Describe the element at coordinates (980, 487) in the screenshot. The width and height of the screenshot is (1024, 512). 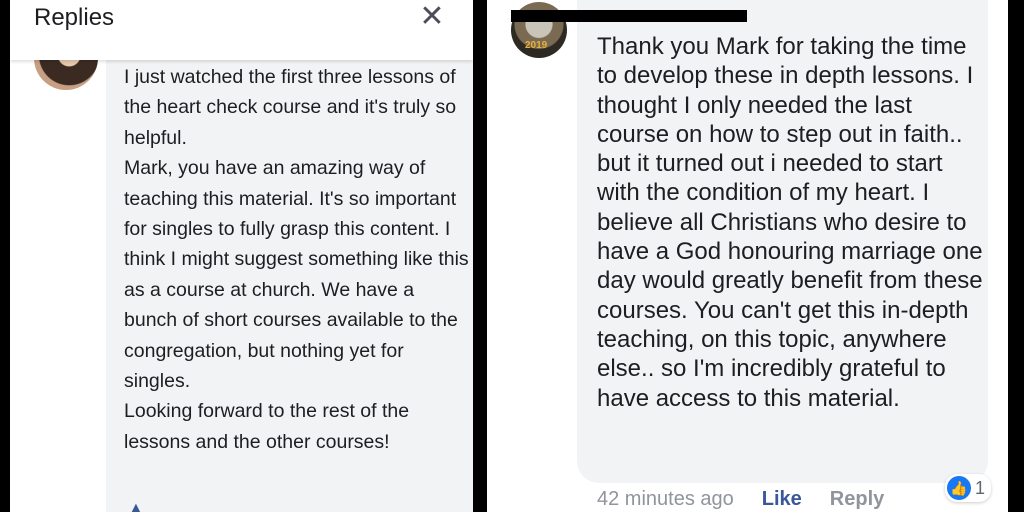
I see `reaction-count: 1` at that location.